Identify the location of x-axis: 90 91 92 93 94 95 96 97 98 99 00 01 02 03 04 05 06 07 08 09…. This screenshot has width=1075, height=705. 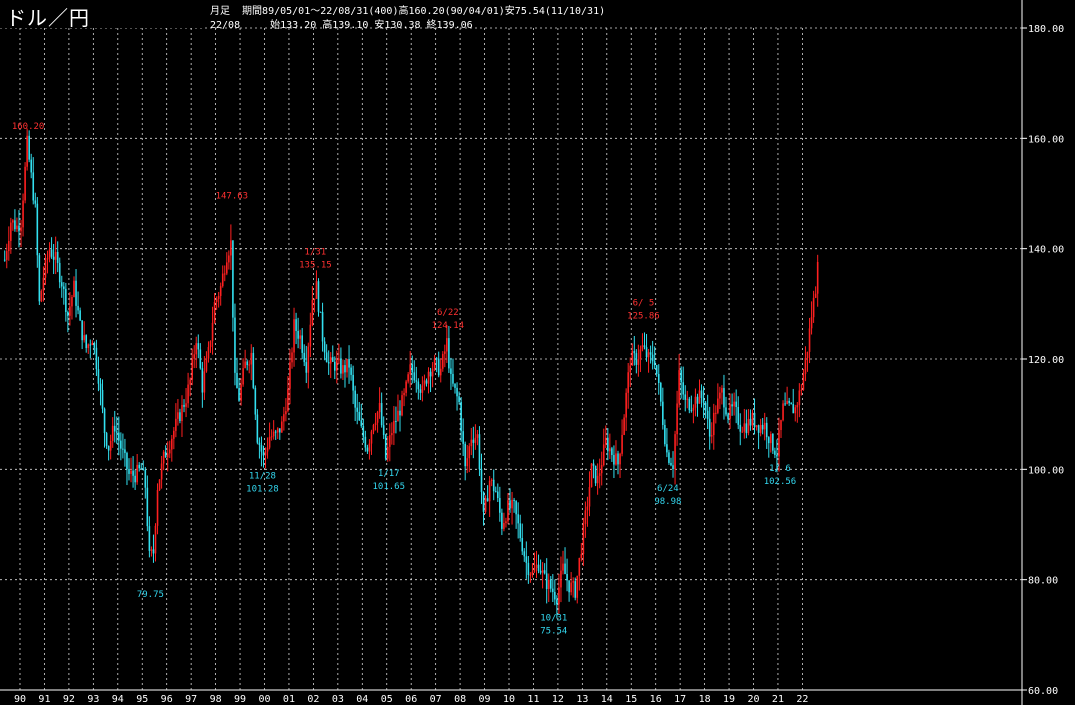
(411, 699).